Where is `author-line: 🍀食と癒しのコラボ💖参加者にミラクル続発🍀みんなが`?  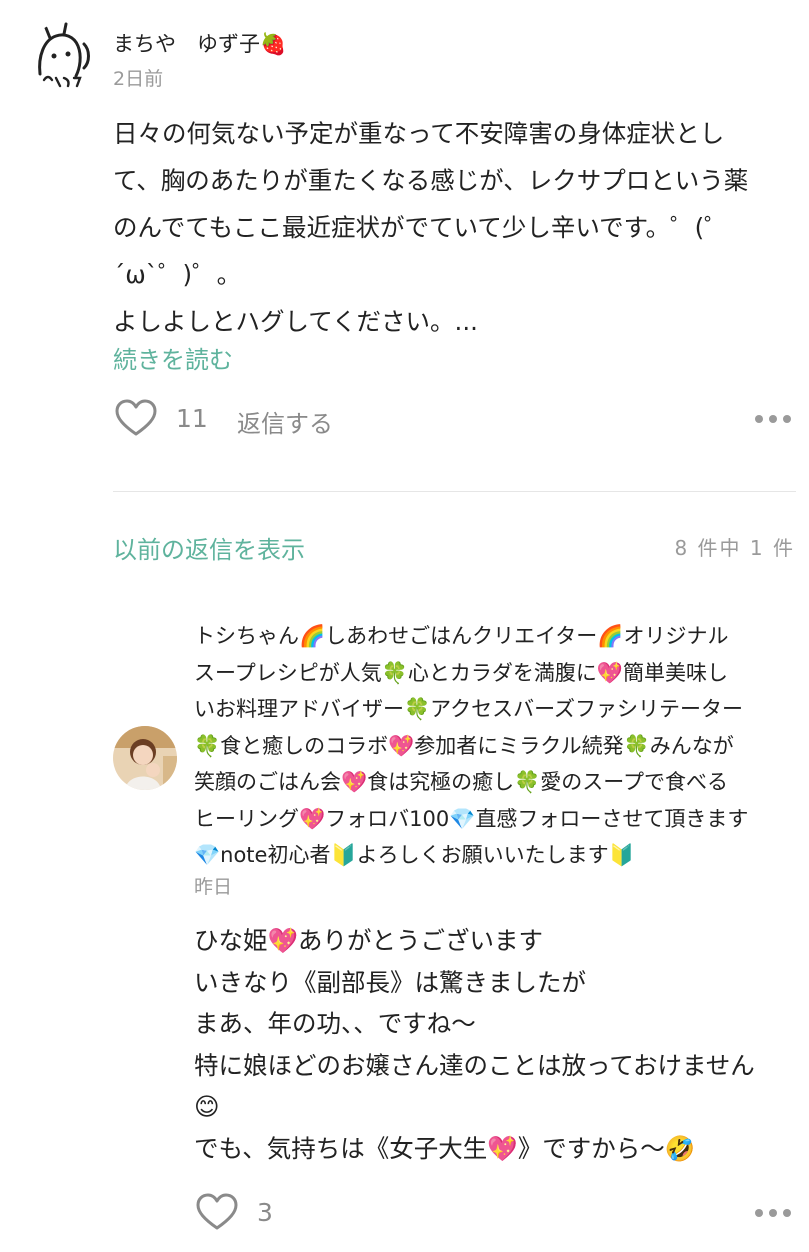 author-line: 🍀食と癒しのコラボ💖参加者にミラクル続発🍀みんなが is located at coordinates (464, 745).